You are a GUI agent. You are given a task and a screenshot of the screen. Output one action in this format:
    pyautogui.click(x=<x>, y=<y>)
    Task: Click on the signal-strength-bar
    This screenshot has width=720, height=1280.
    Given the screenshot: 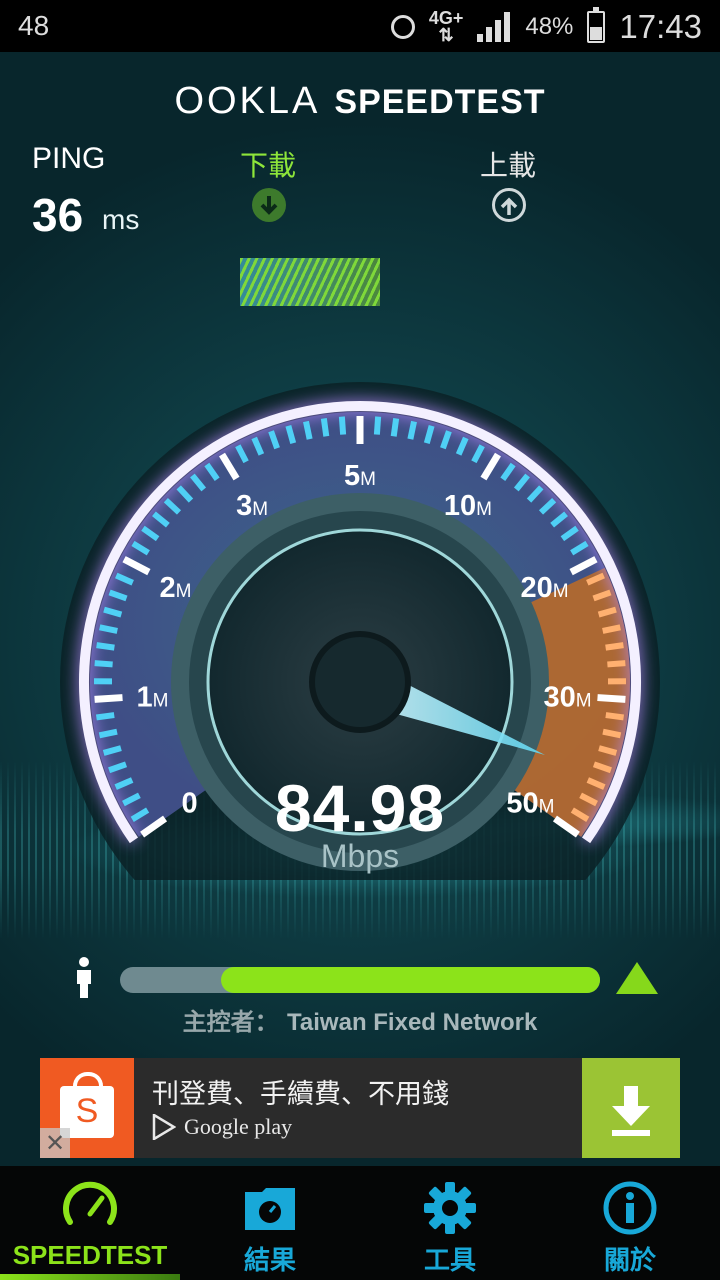 What is the action you would take?
    pyautogui.click(x=360, y=980)
    